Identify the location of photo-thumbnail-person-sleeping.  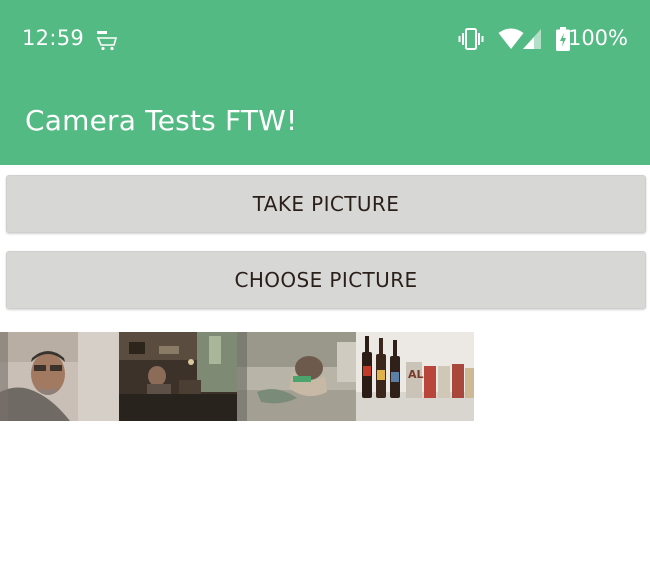
(296, 376).